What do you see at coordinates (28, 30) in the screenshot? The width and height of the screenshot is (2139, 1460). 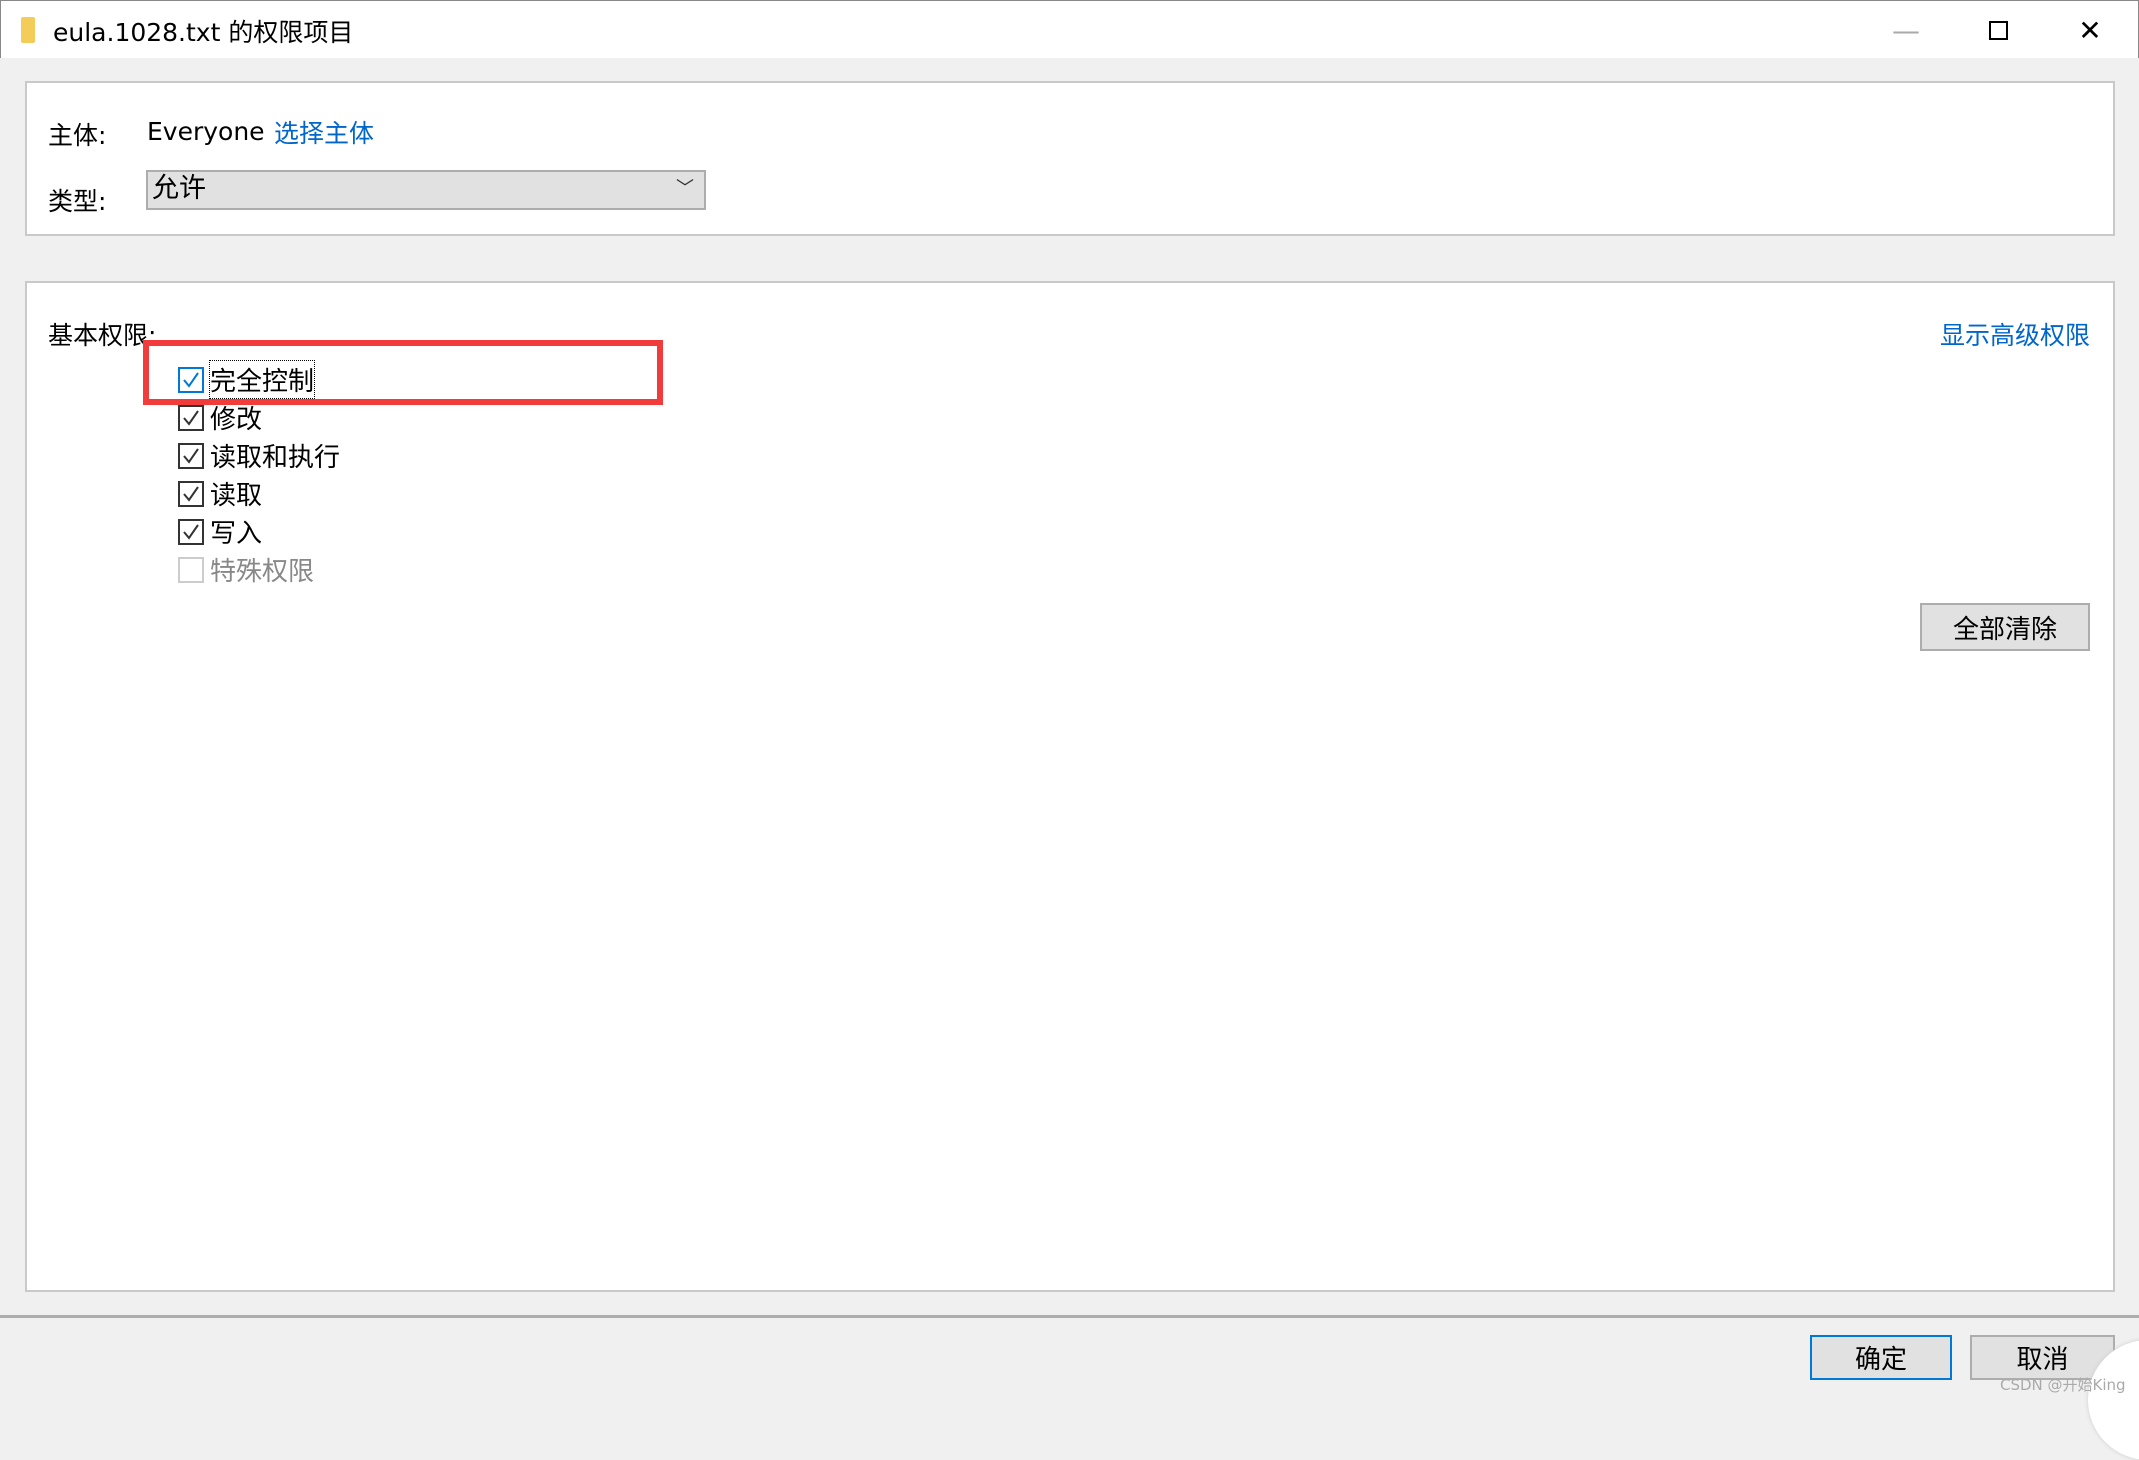 I see `folder-icon` at bounding box center [28, 30].